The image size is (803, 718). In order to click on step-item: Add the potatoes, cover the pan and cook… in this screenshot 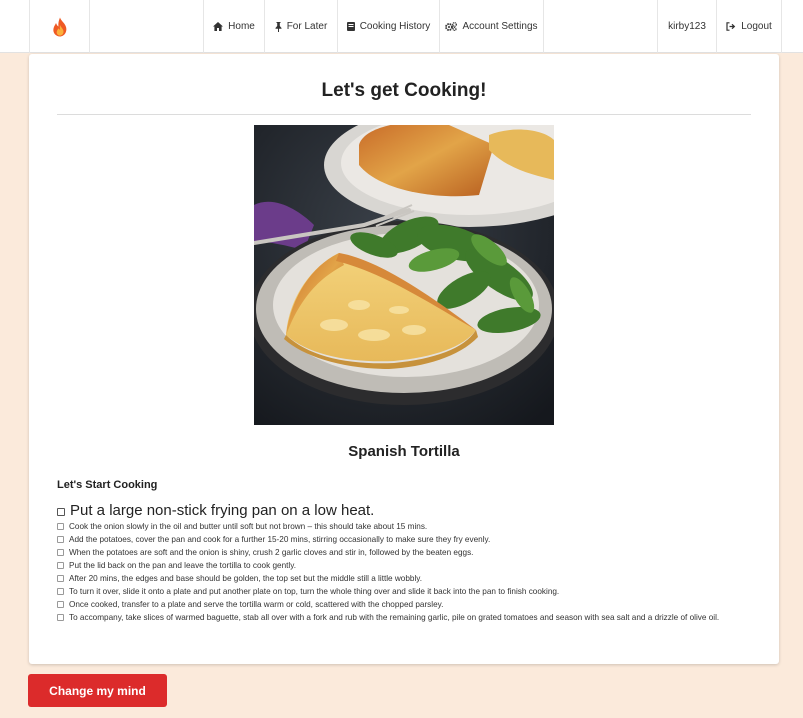, I will do `click(407, 539)`.